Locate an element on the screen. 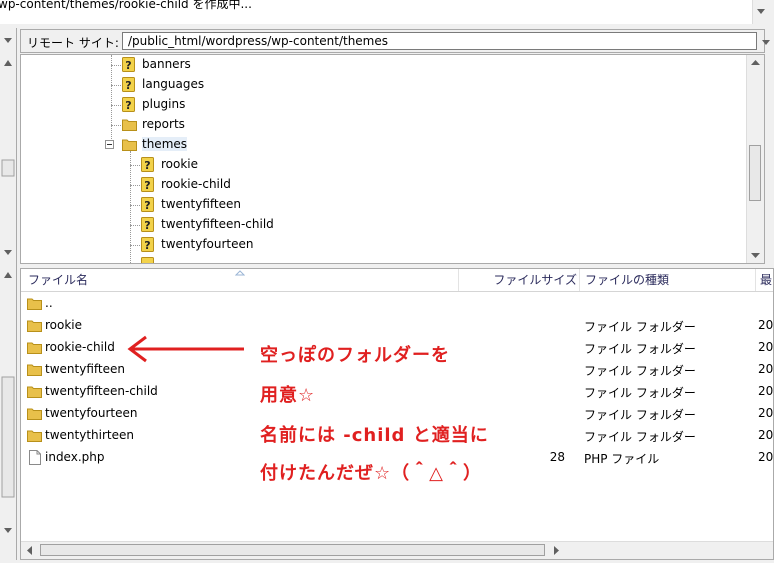 The width and height of the screenshot is (774, 563). question-folder-icon is located at coordinates (147, 260).